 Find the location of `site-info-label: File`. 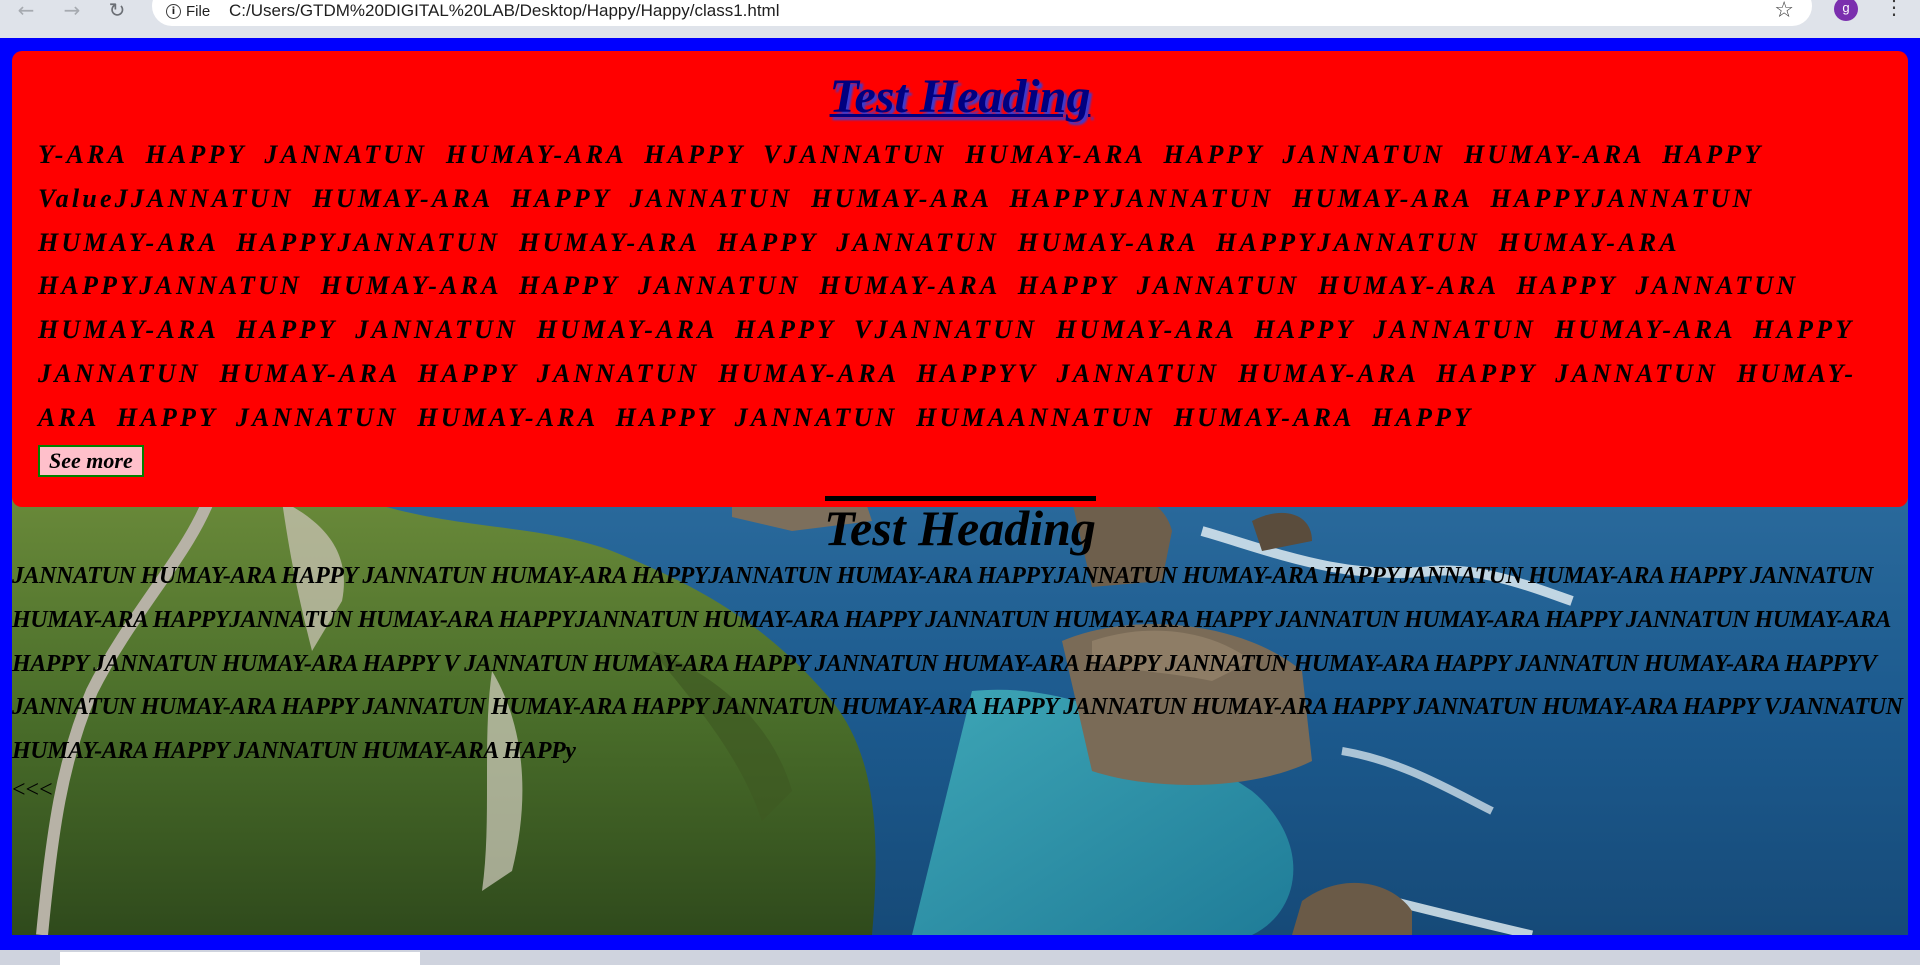

site-info-label: File is located at coordinates (198, 11).